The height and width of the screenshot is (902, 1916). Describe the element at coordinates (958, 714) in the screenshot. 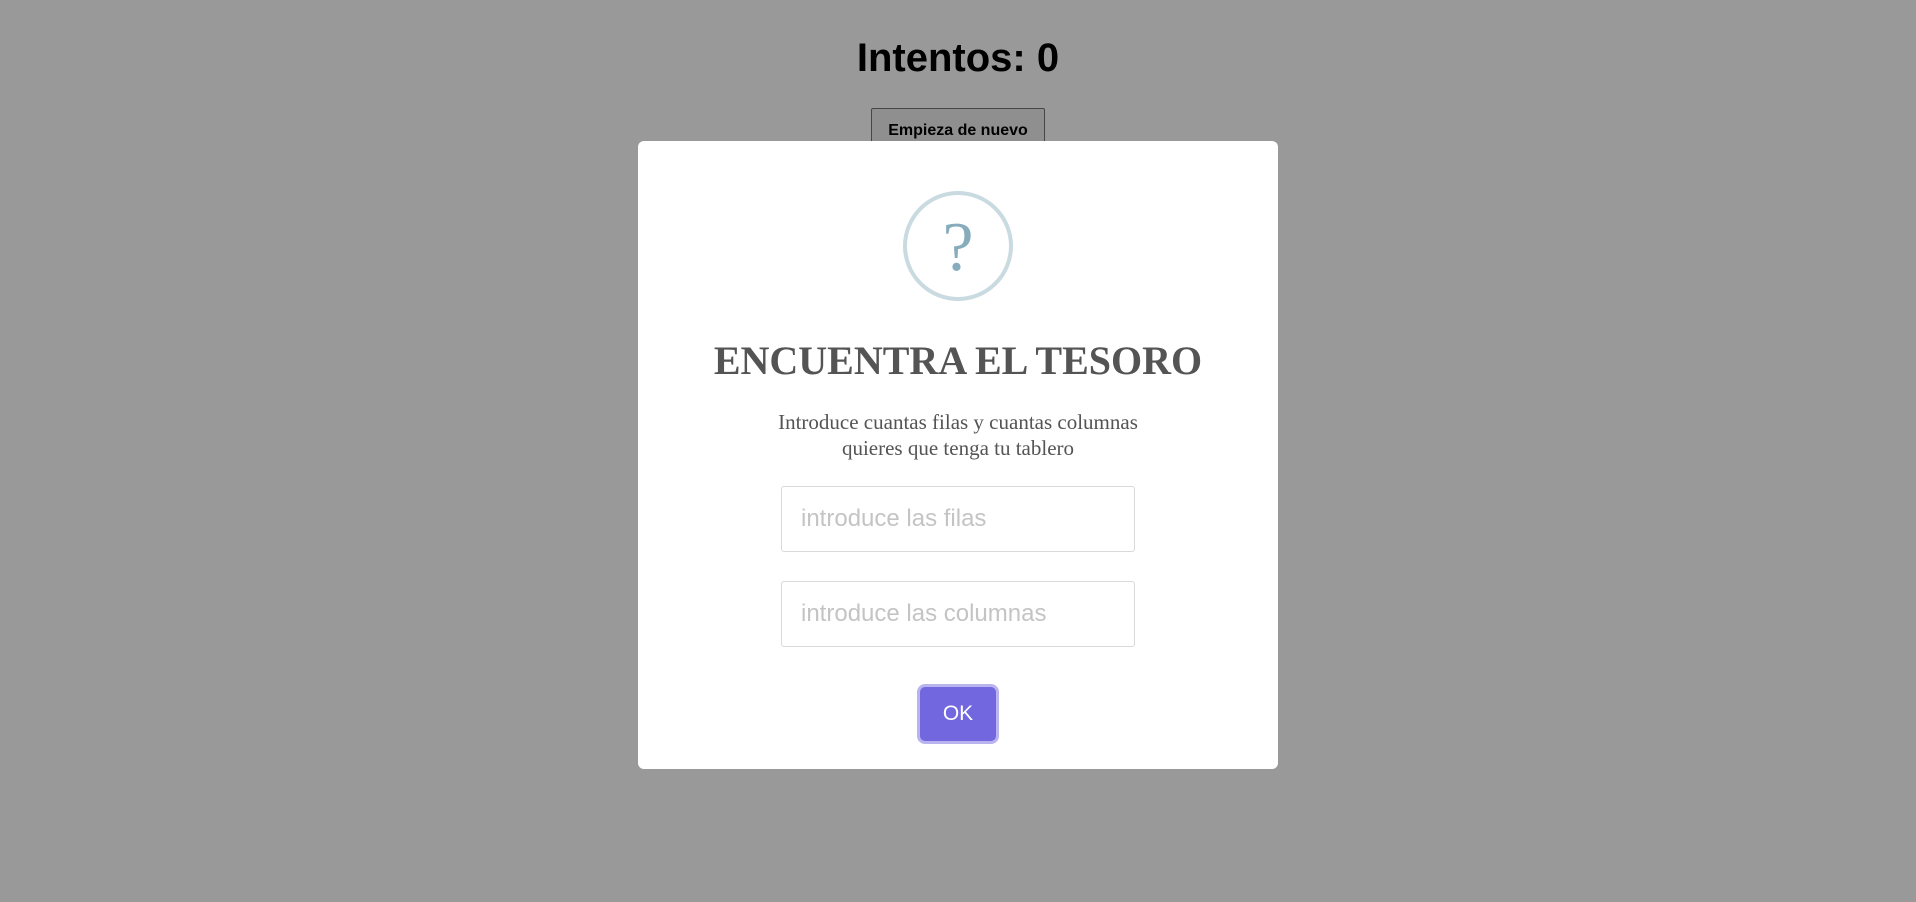

I see `ok-button: OK` at that location.